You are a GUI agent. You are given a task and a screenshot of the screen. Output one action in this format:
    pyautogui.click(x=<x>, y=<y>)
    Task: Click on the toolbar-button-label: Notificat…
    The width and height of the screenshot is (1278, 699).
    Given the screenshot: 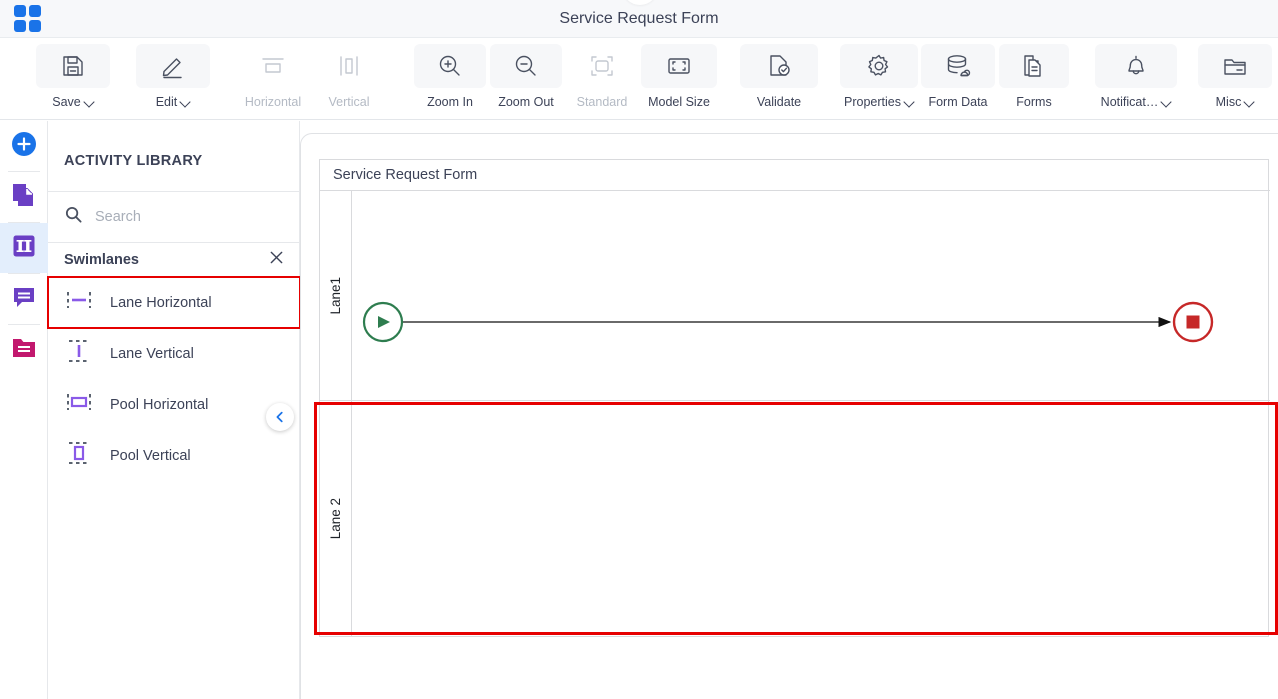 What is the action you would take?
    pyautogui.click(x=1136, y=102)
    